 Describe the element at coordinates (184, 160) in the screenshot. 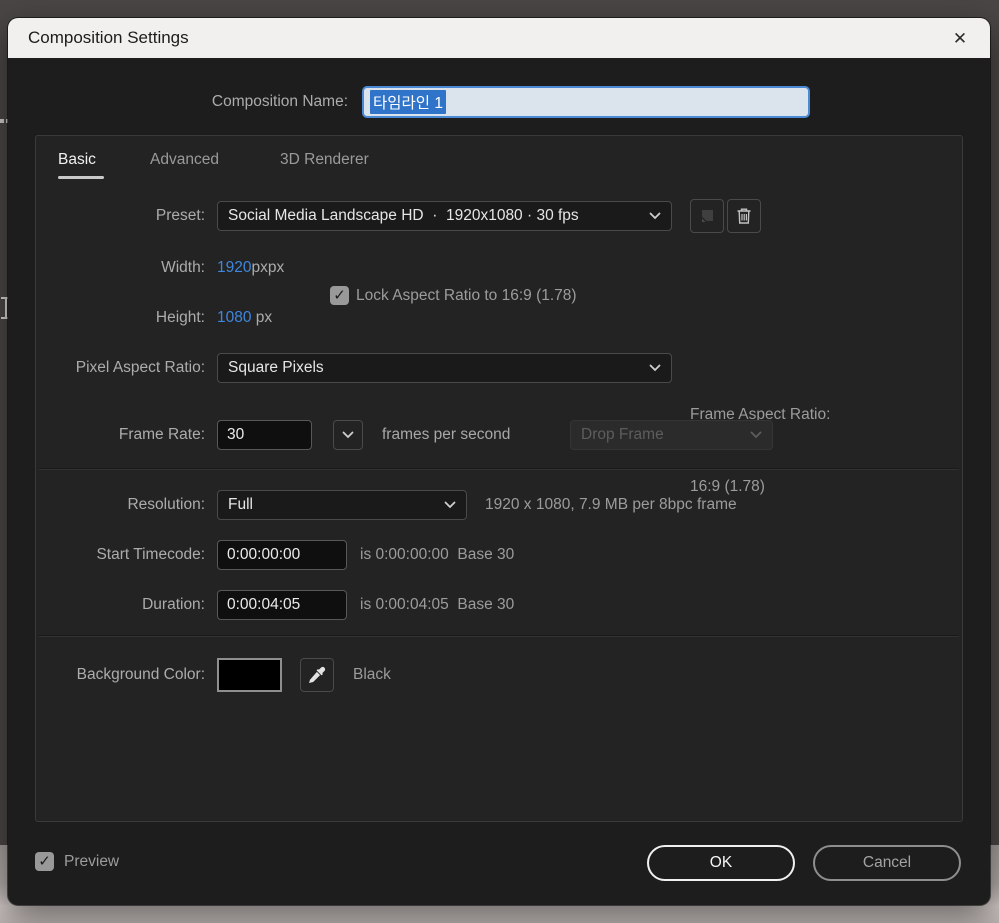

I see `tab-advanced: Advanced` at that location.